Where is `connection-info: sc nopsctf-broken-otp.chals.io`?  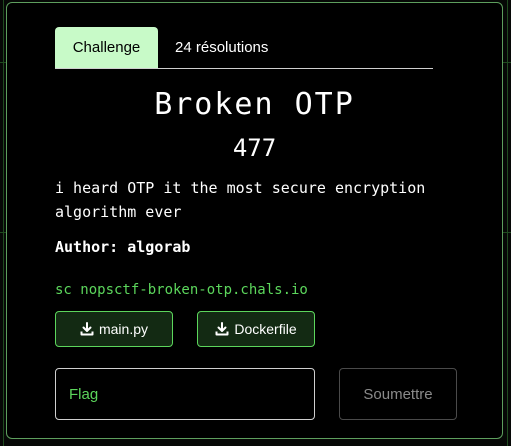
connection-info: sc nopsctf-broken-otp.chals.io is located at coordinates (181, 290).